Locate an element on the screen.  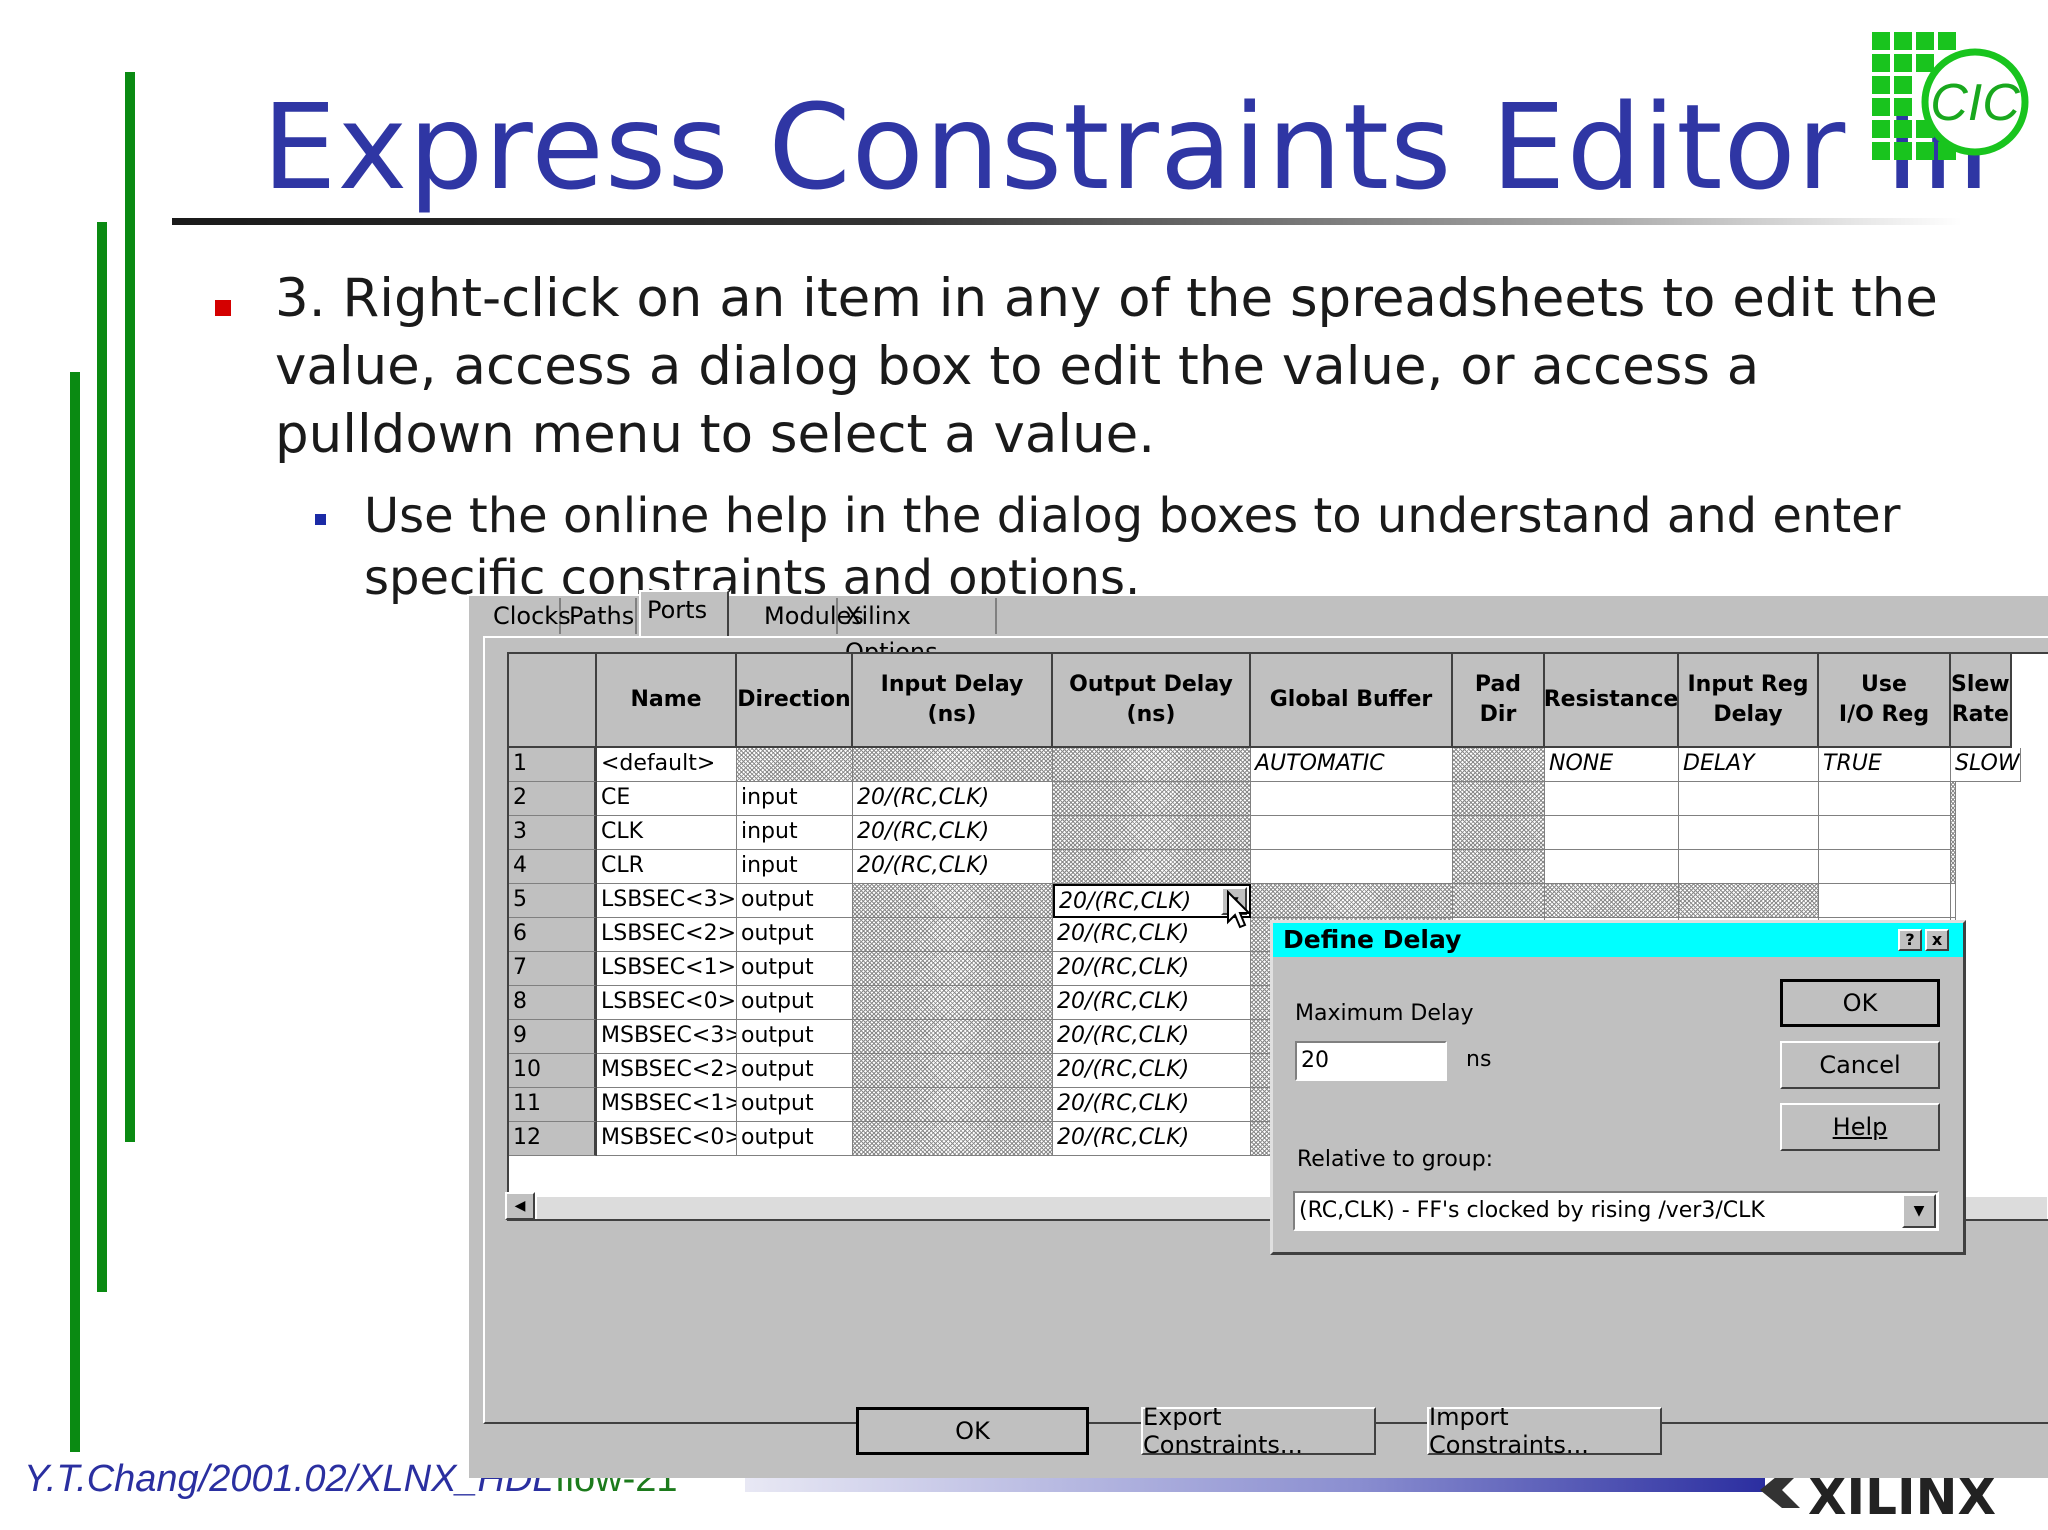
column-header: Global Buffer is located at coordinates (1352, 701).